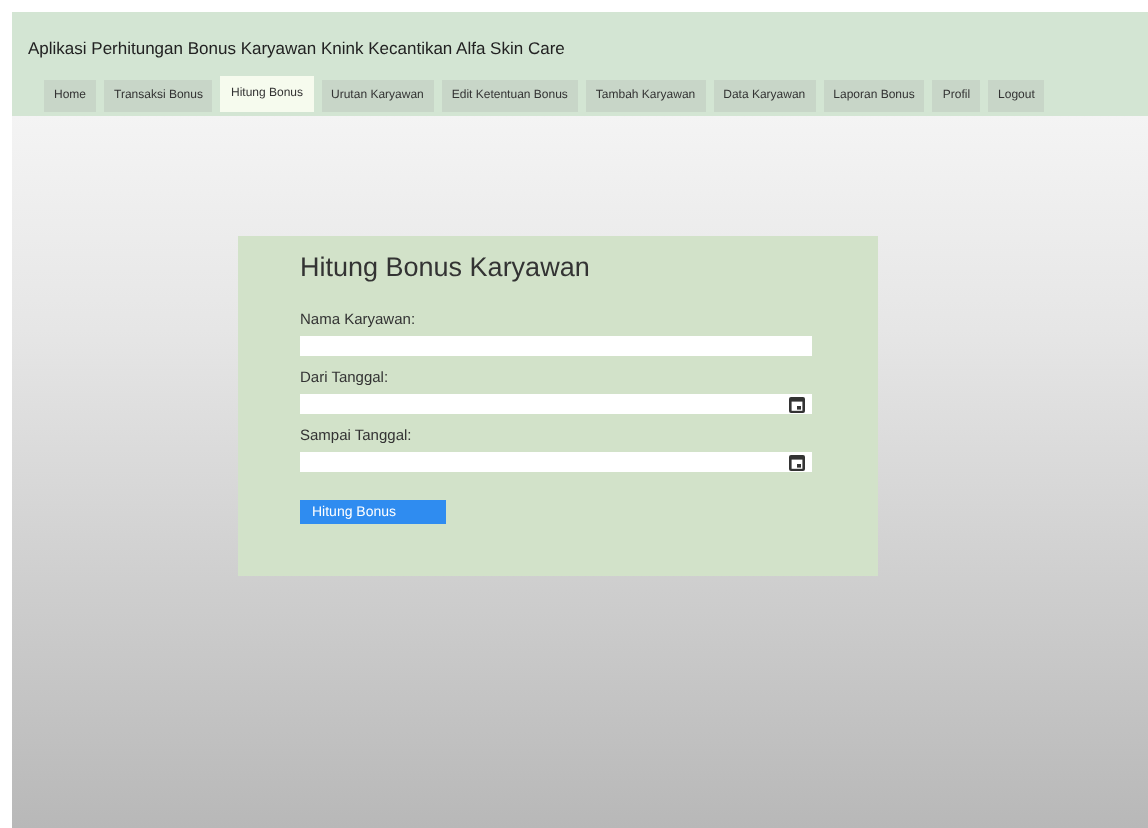  What do you see at coordinates (556, 346) in the screenshot?
I see `input-field` at bounding box center [556, 346].